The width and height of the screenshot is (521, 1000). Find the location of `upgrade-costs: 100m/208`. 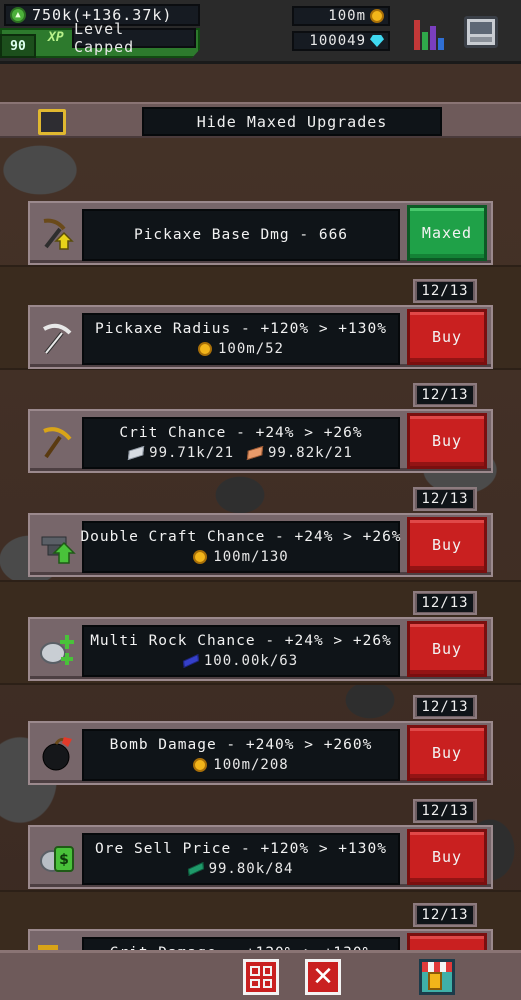

upgrade-costs: 100m/208 is located at coordinates (240, 765).